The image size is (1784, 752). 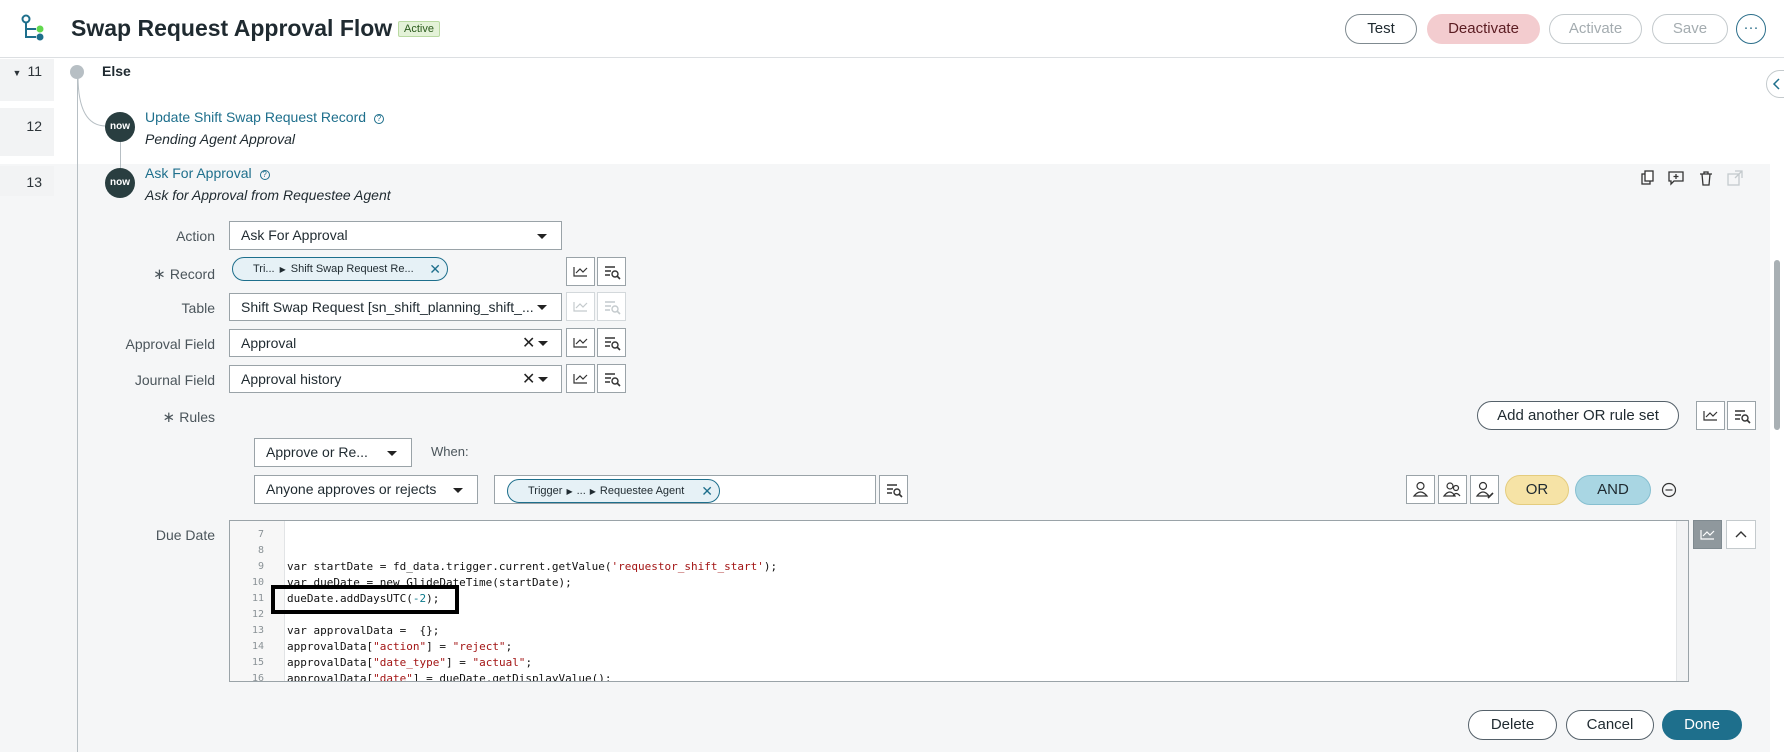 What do you see at coordinates (260, 566) in the screenshot?
I see `code-line-number: 9` at bounding box center [260, 566].